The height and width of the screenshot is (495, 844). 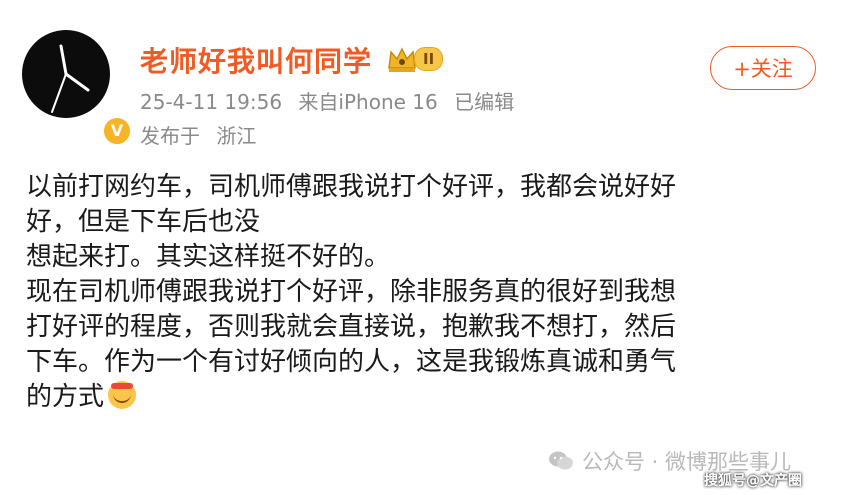 What do you see at coordinates (561, 460) in the screenshot?
I see `wechat-icon` at bounding box center [561, 460].